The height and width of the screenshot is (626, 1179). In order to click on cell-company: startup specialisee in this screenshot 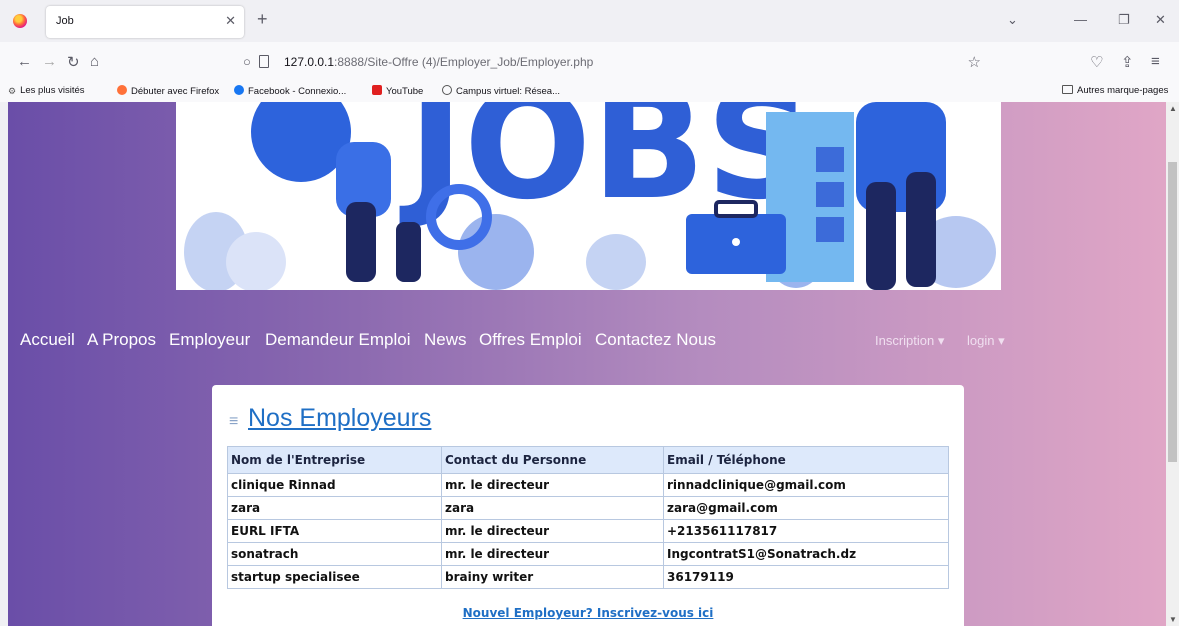, I will do `click(334, 577)`.